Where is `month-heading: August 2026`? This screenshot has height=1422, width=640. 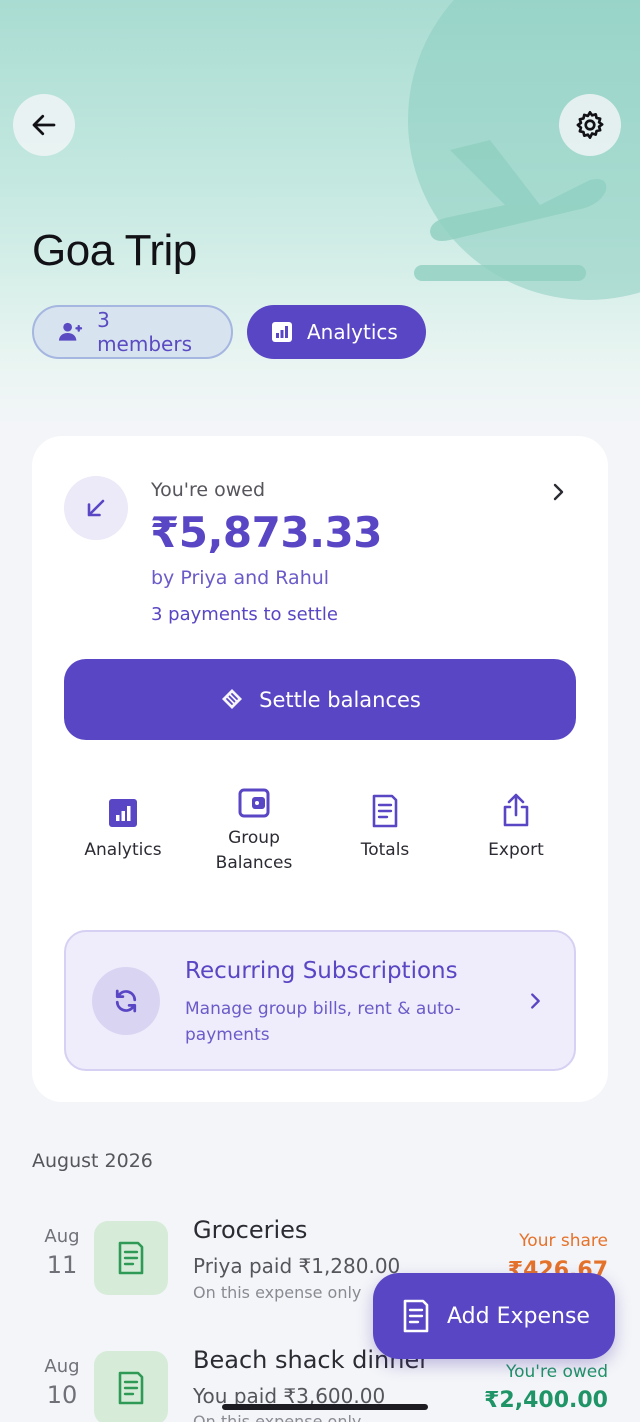 month-heading: August 2026 is located at coordinates (92, 1161).